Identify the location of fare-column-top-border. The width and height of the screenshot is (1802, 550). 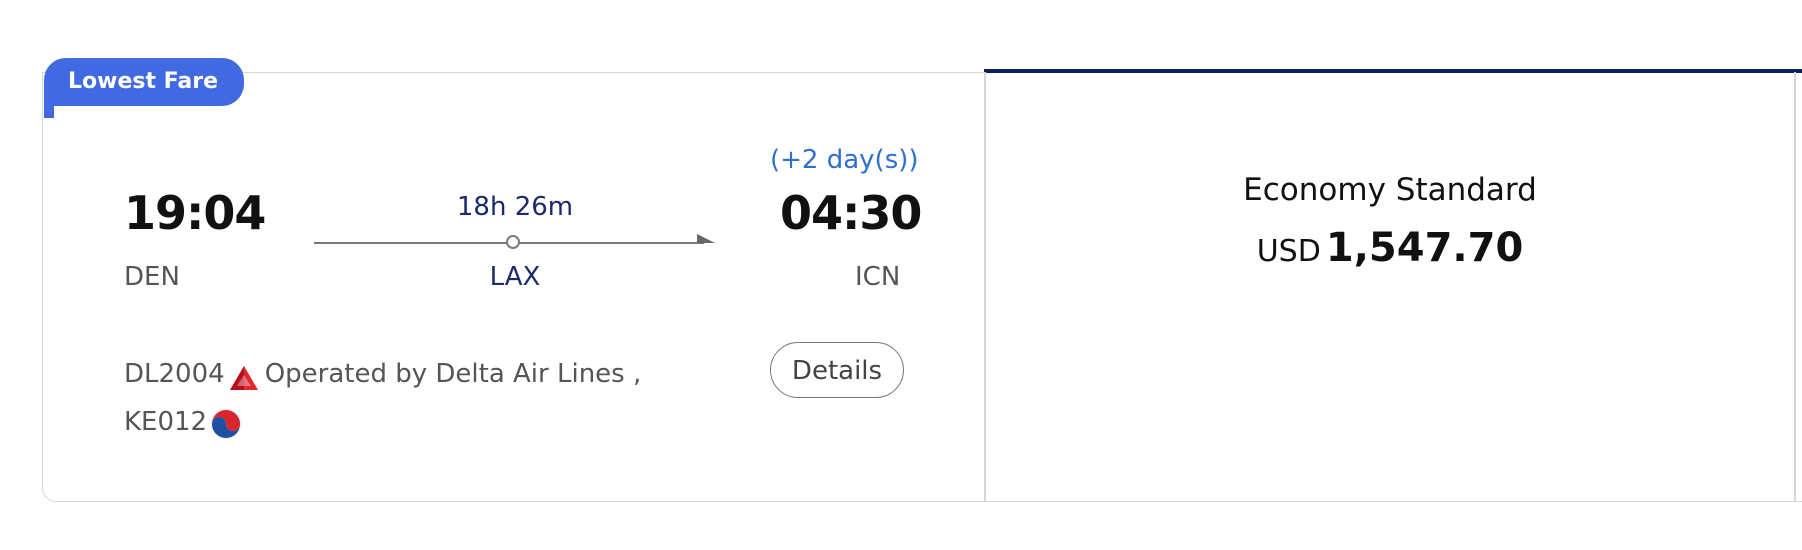
(1393, 71).